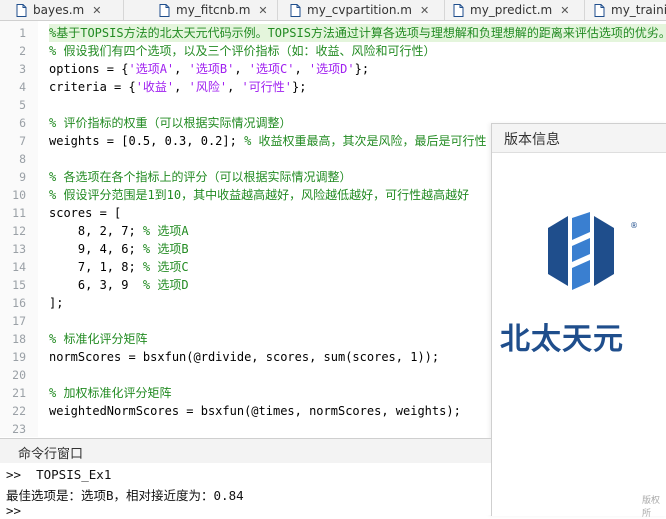  I want to click on tab-label: my_fitcnb.m, so click(213, 10).